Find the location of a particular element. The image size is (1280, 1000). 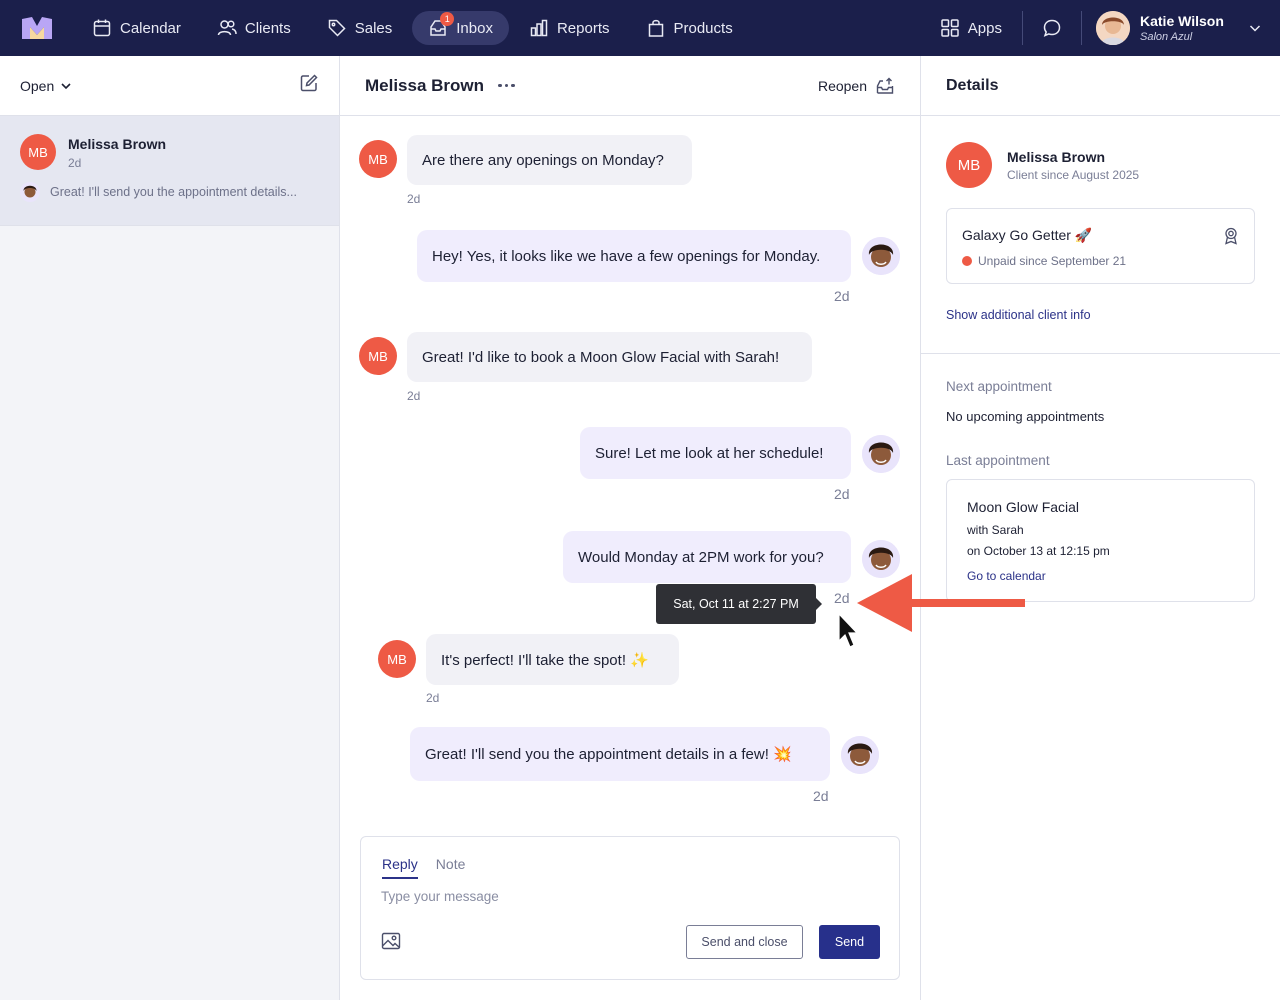

compose-icon is located at coordinates (309, 83).